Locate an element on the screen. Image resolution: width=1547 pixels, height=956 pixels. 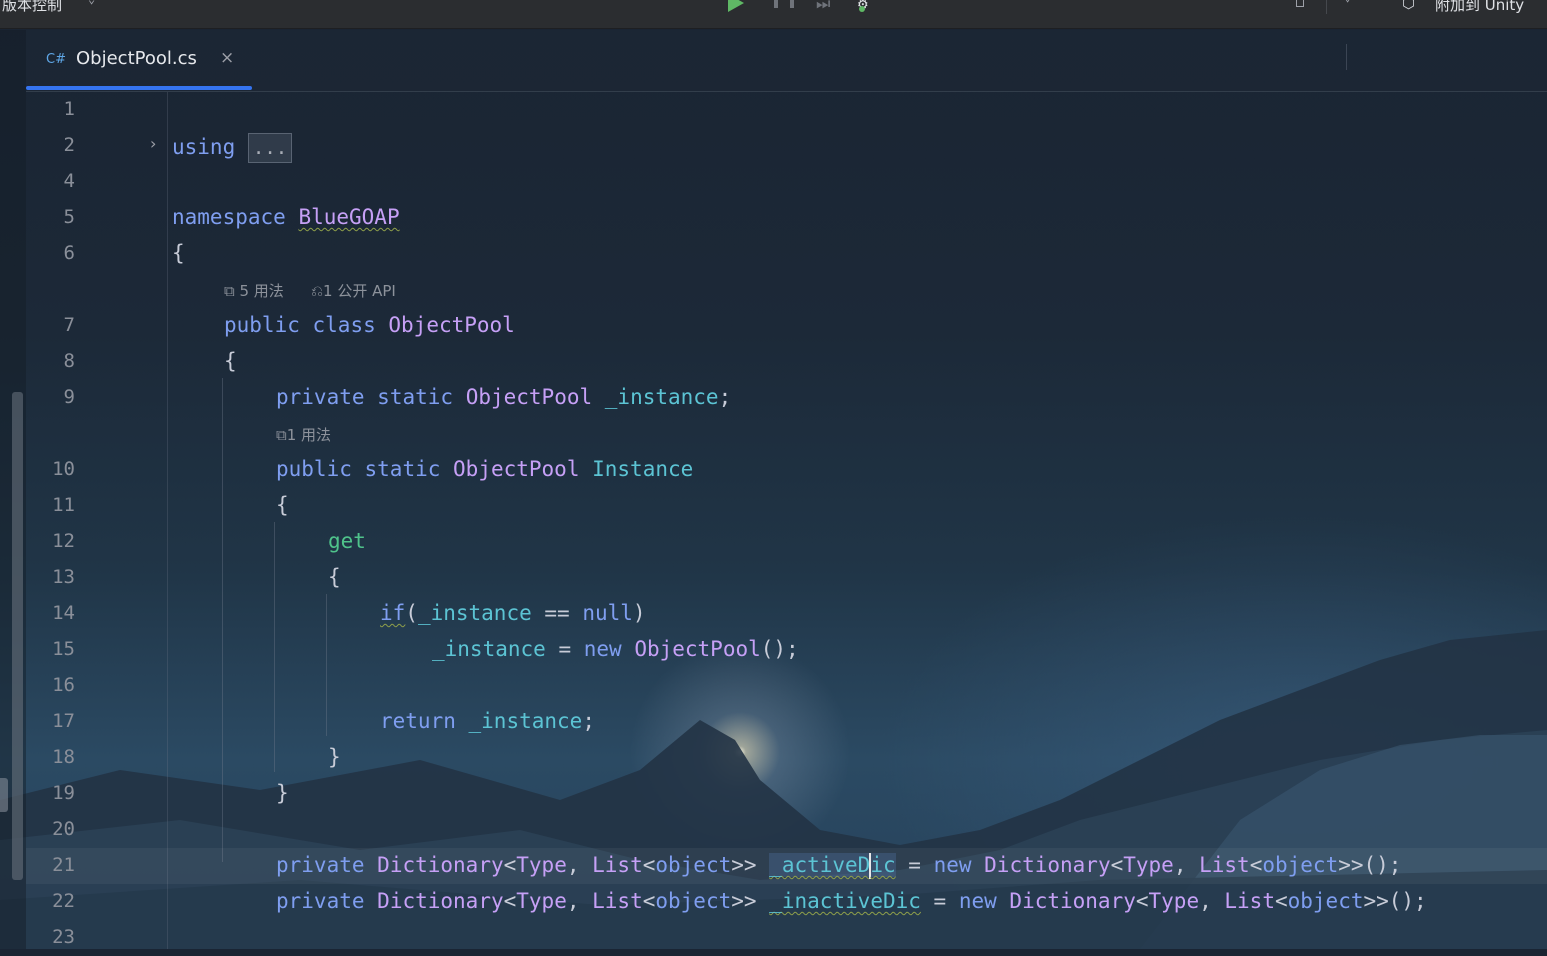
scrollbar-thumb is located at coordinates (17, 636).